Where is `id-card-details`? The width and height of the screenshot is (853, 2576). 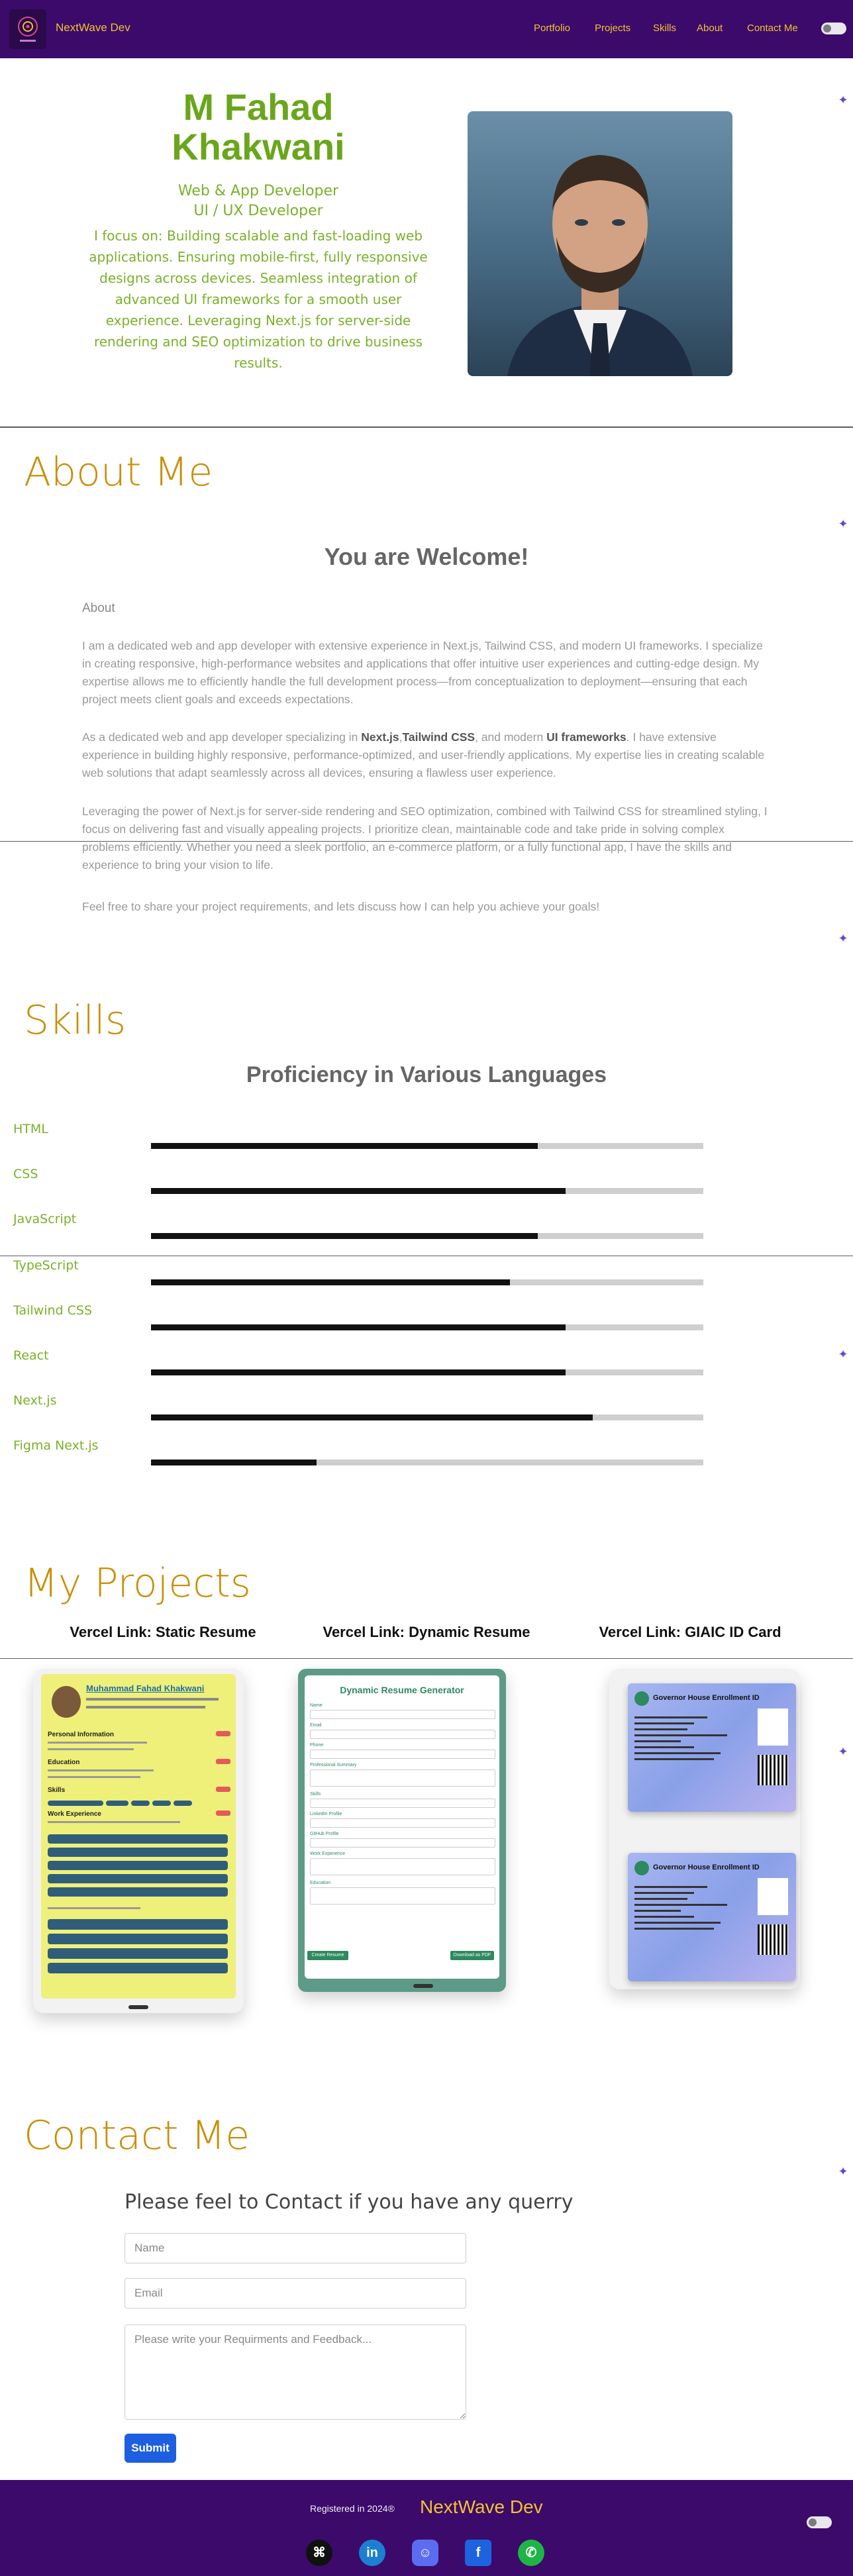 id-card-details is located at coordinates (684, 1745).